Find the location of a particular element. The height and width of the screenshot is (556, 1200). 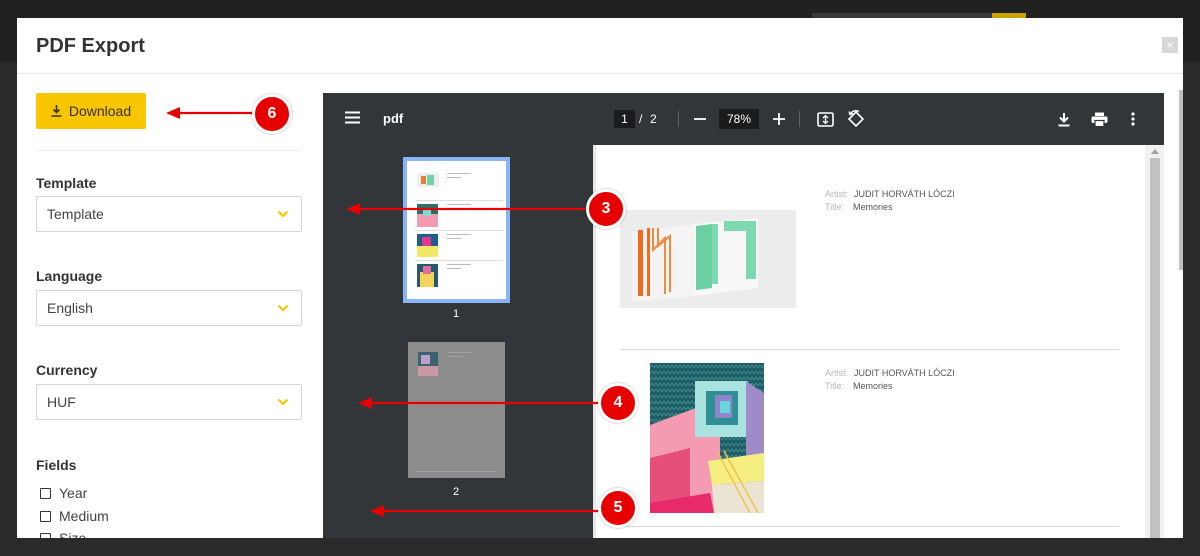

pdf-viewer-toolbar: pdf 1 / 2 78% is located at coordinates (743, 119).